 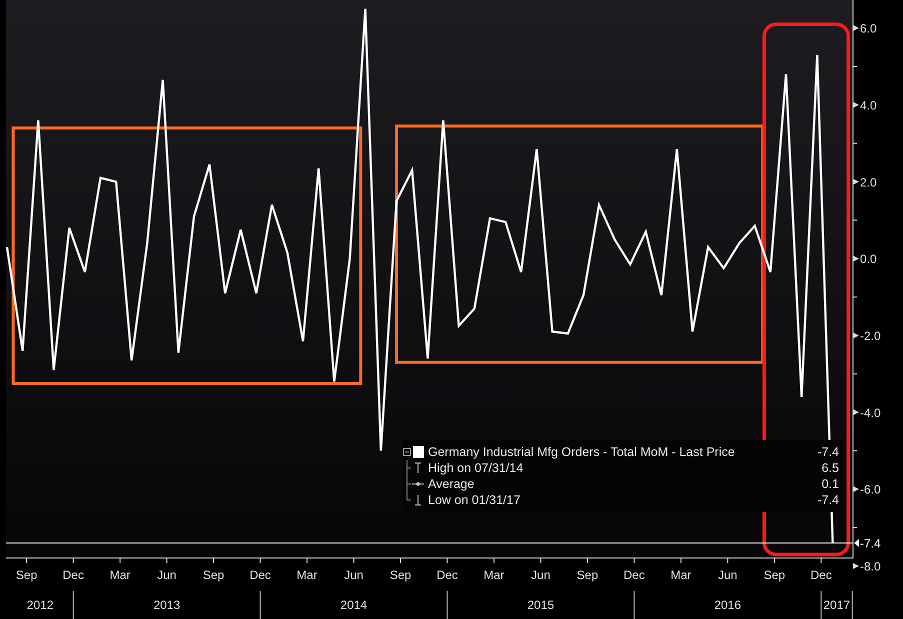 What do you see at coordinates (870, 413) in the screenshot?
I see `y-tick-label: -4.0` at bounding box center [870, 413].